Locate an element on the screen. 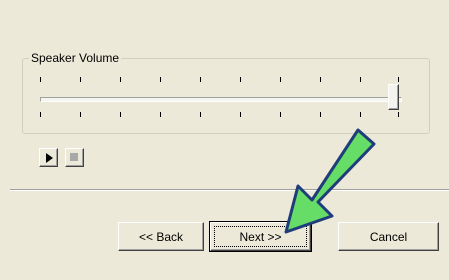  green-arrow-icon is located at coordinates (330, 181).